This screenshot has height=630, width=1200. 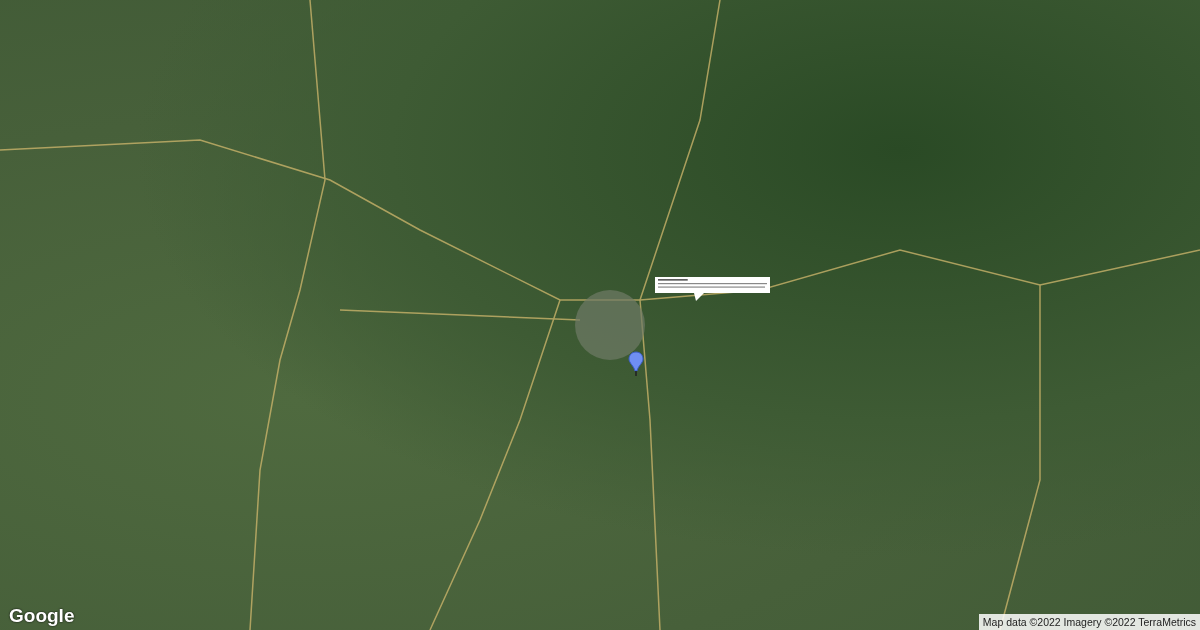 What do you see at coordinates (42, 616) in the screenshot?
I see `google-logo: Google` at bounding box center [42, 616].